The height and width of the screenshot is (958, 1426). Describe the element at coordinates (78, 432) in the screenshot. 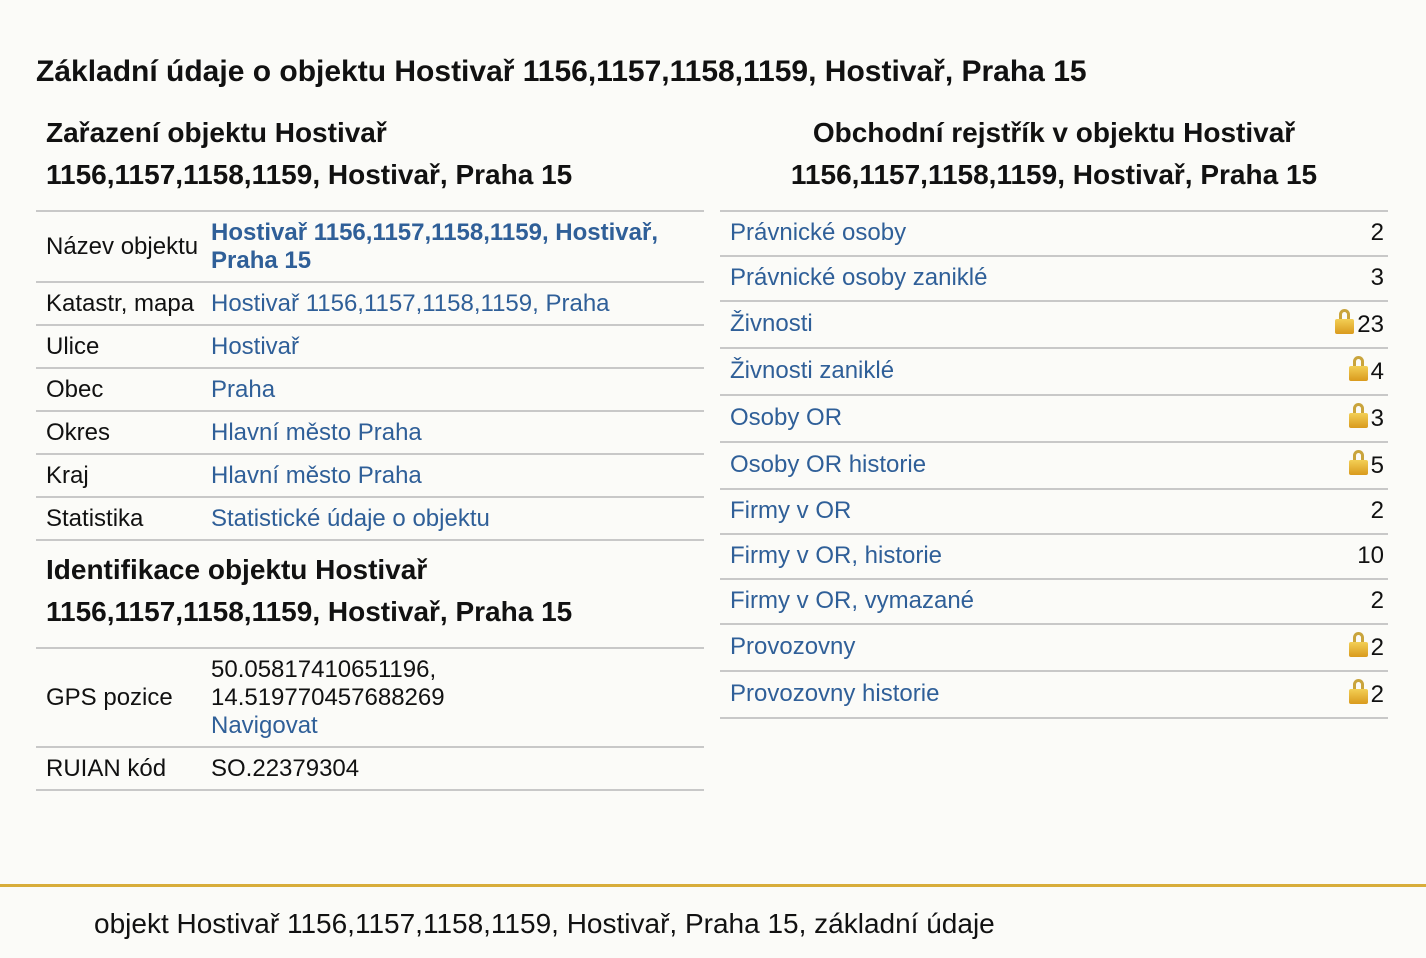

I see `district-label: Okres` at that location.